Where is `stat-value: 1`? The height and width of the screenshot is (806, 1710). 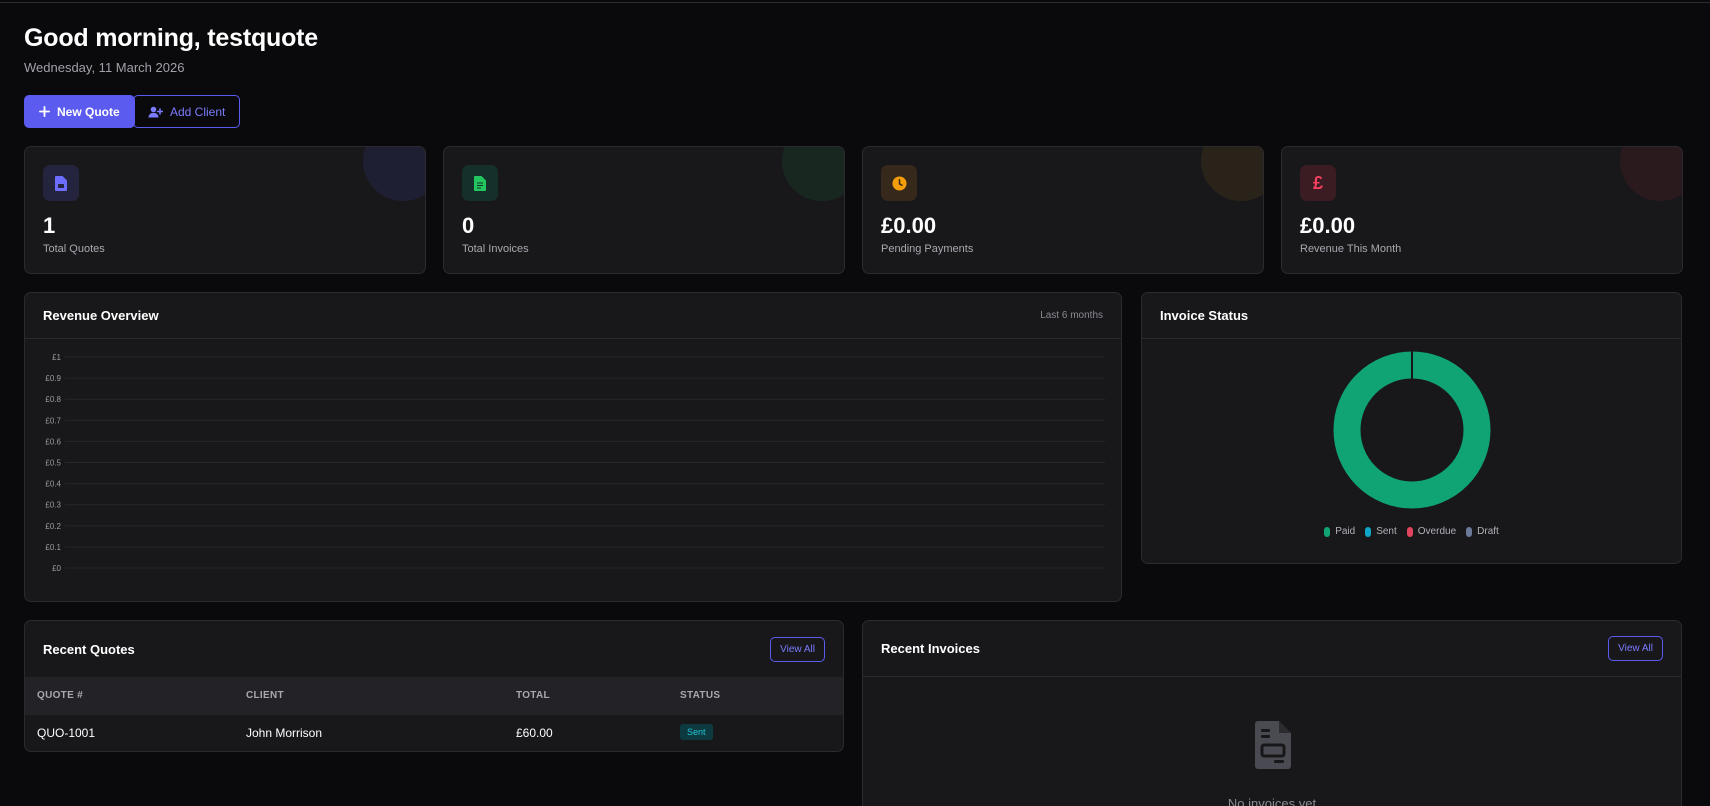
stat-value: 1 is located at coordinates (49, 225).